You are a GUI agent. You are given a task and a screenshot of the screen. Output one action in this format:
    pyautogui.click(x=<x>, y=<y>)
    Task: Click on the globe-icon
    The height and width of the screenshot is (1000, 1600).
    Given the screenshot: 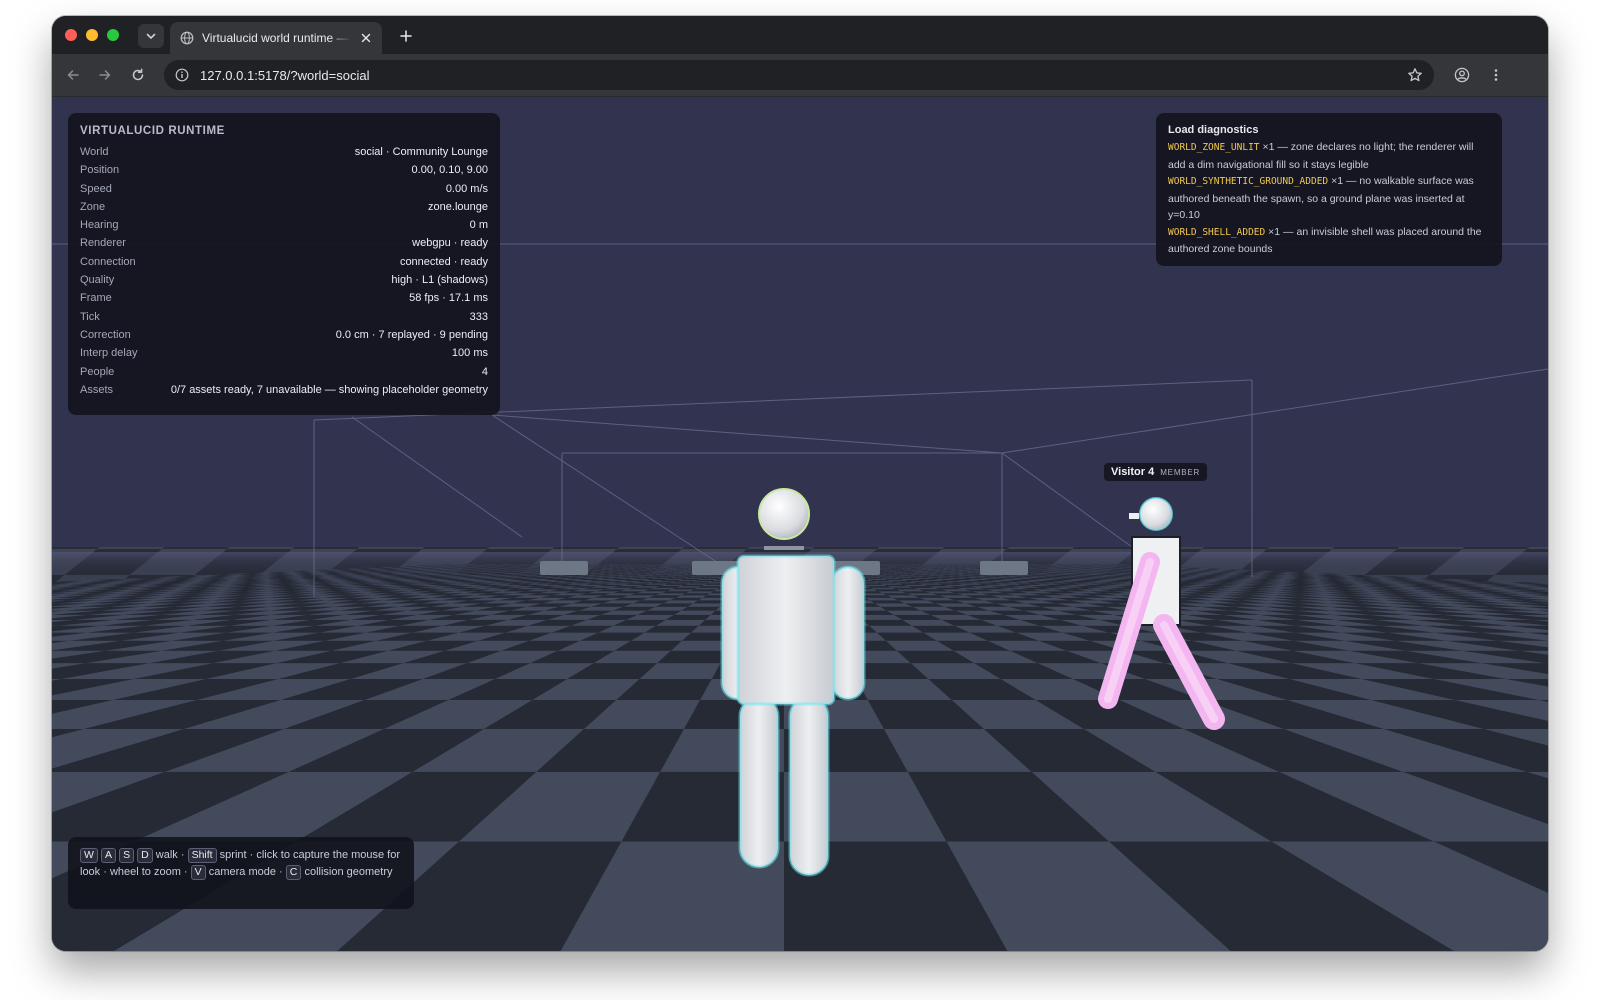 What is the action you would take?
    pyautogui.click(x=187, y=38)
    